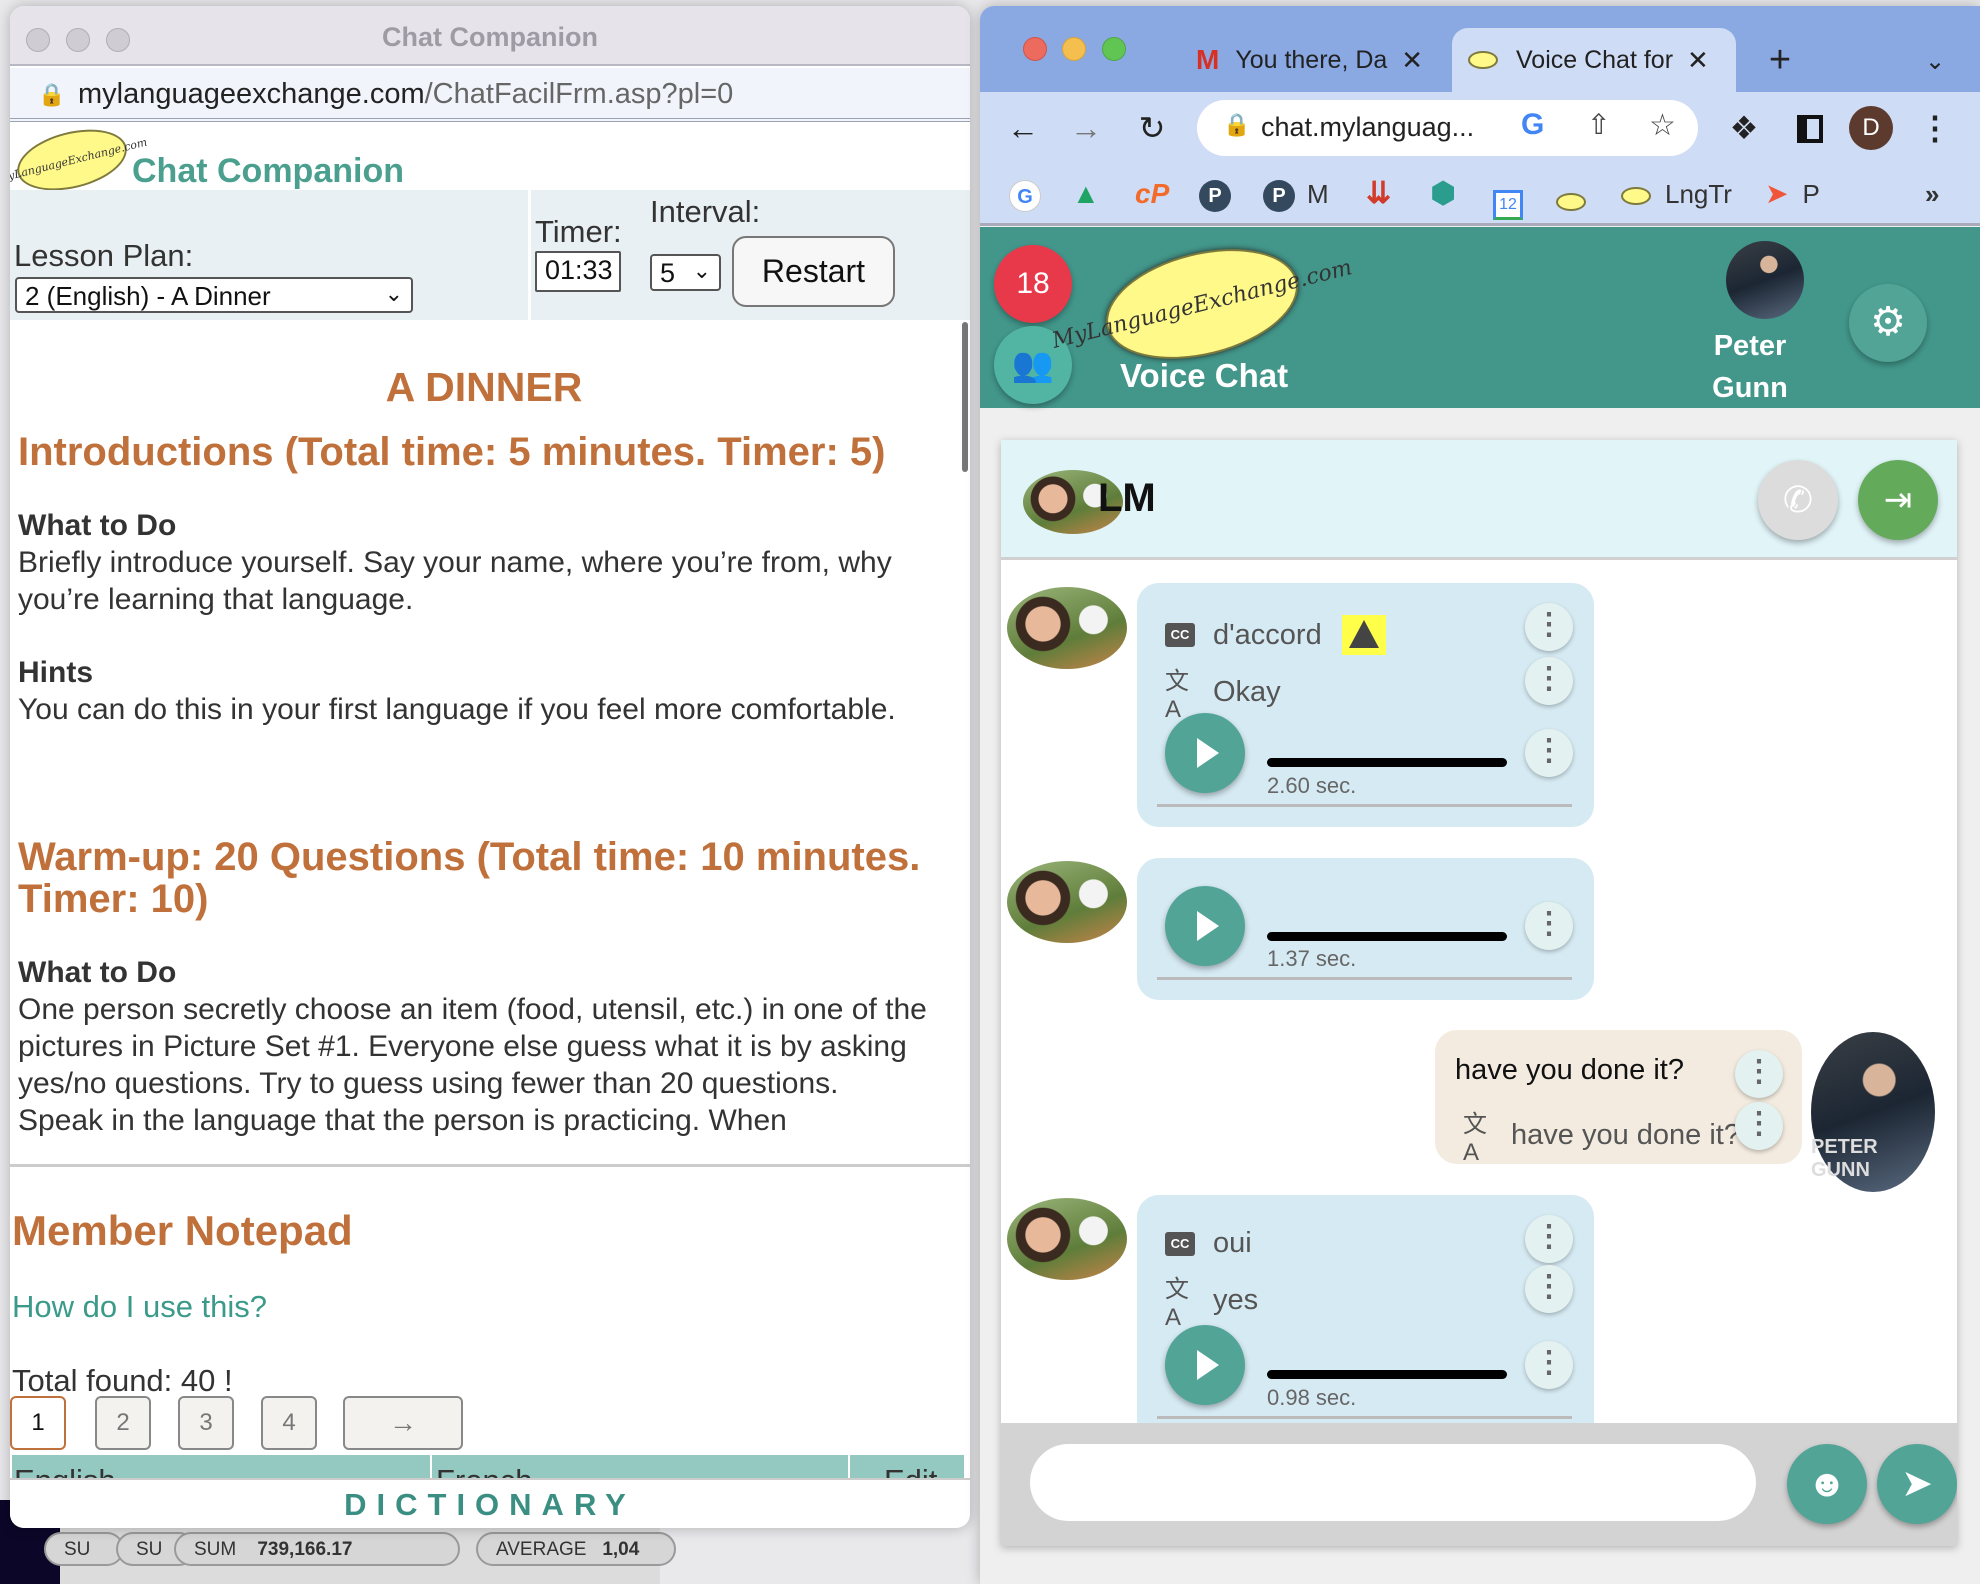 This screenshot has height=1584, width=1980. I want to click on zoom-button, so click(1114, 49).